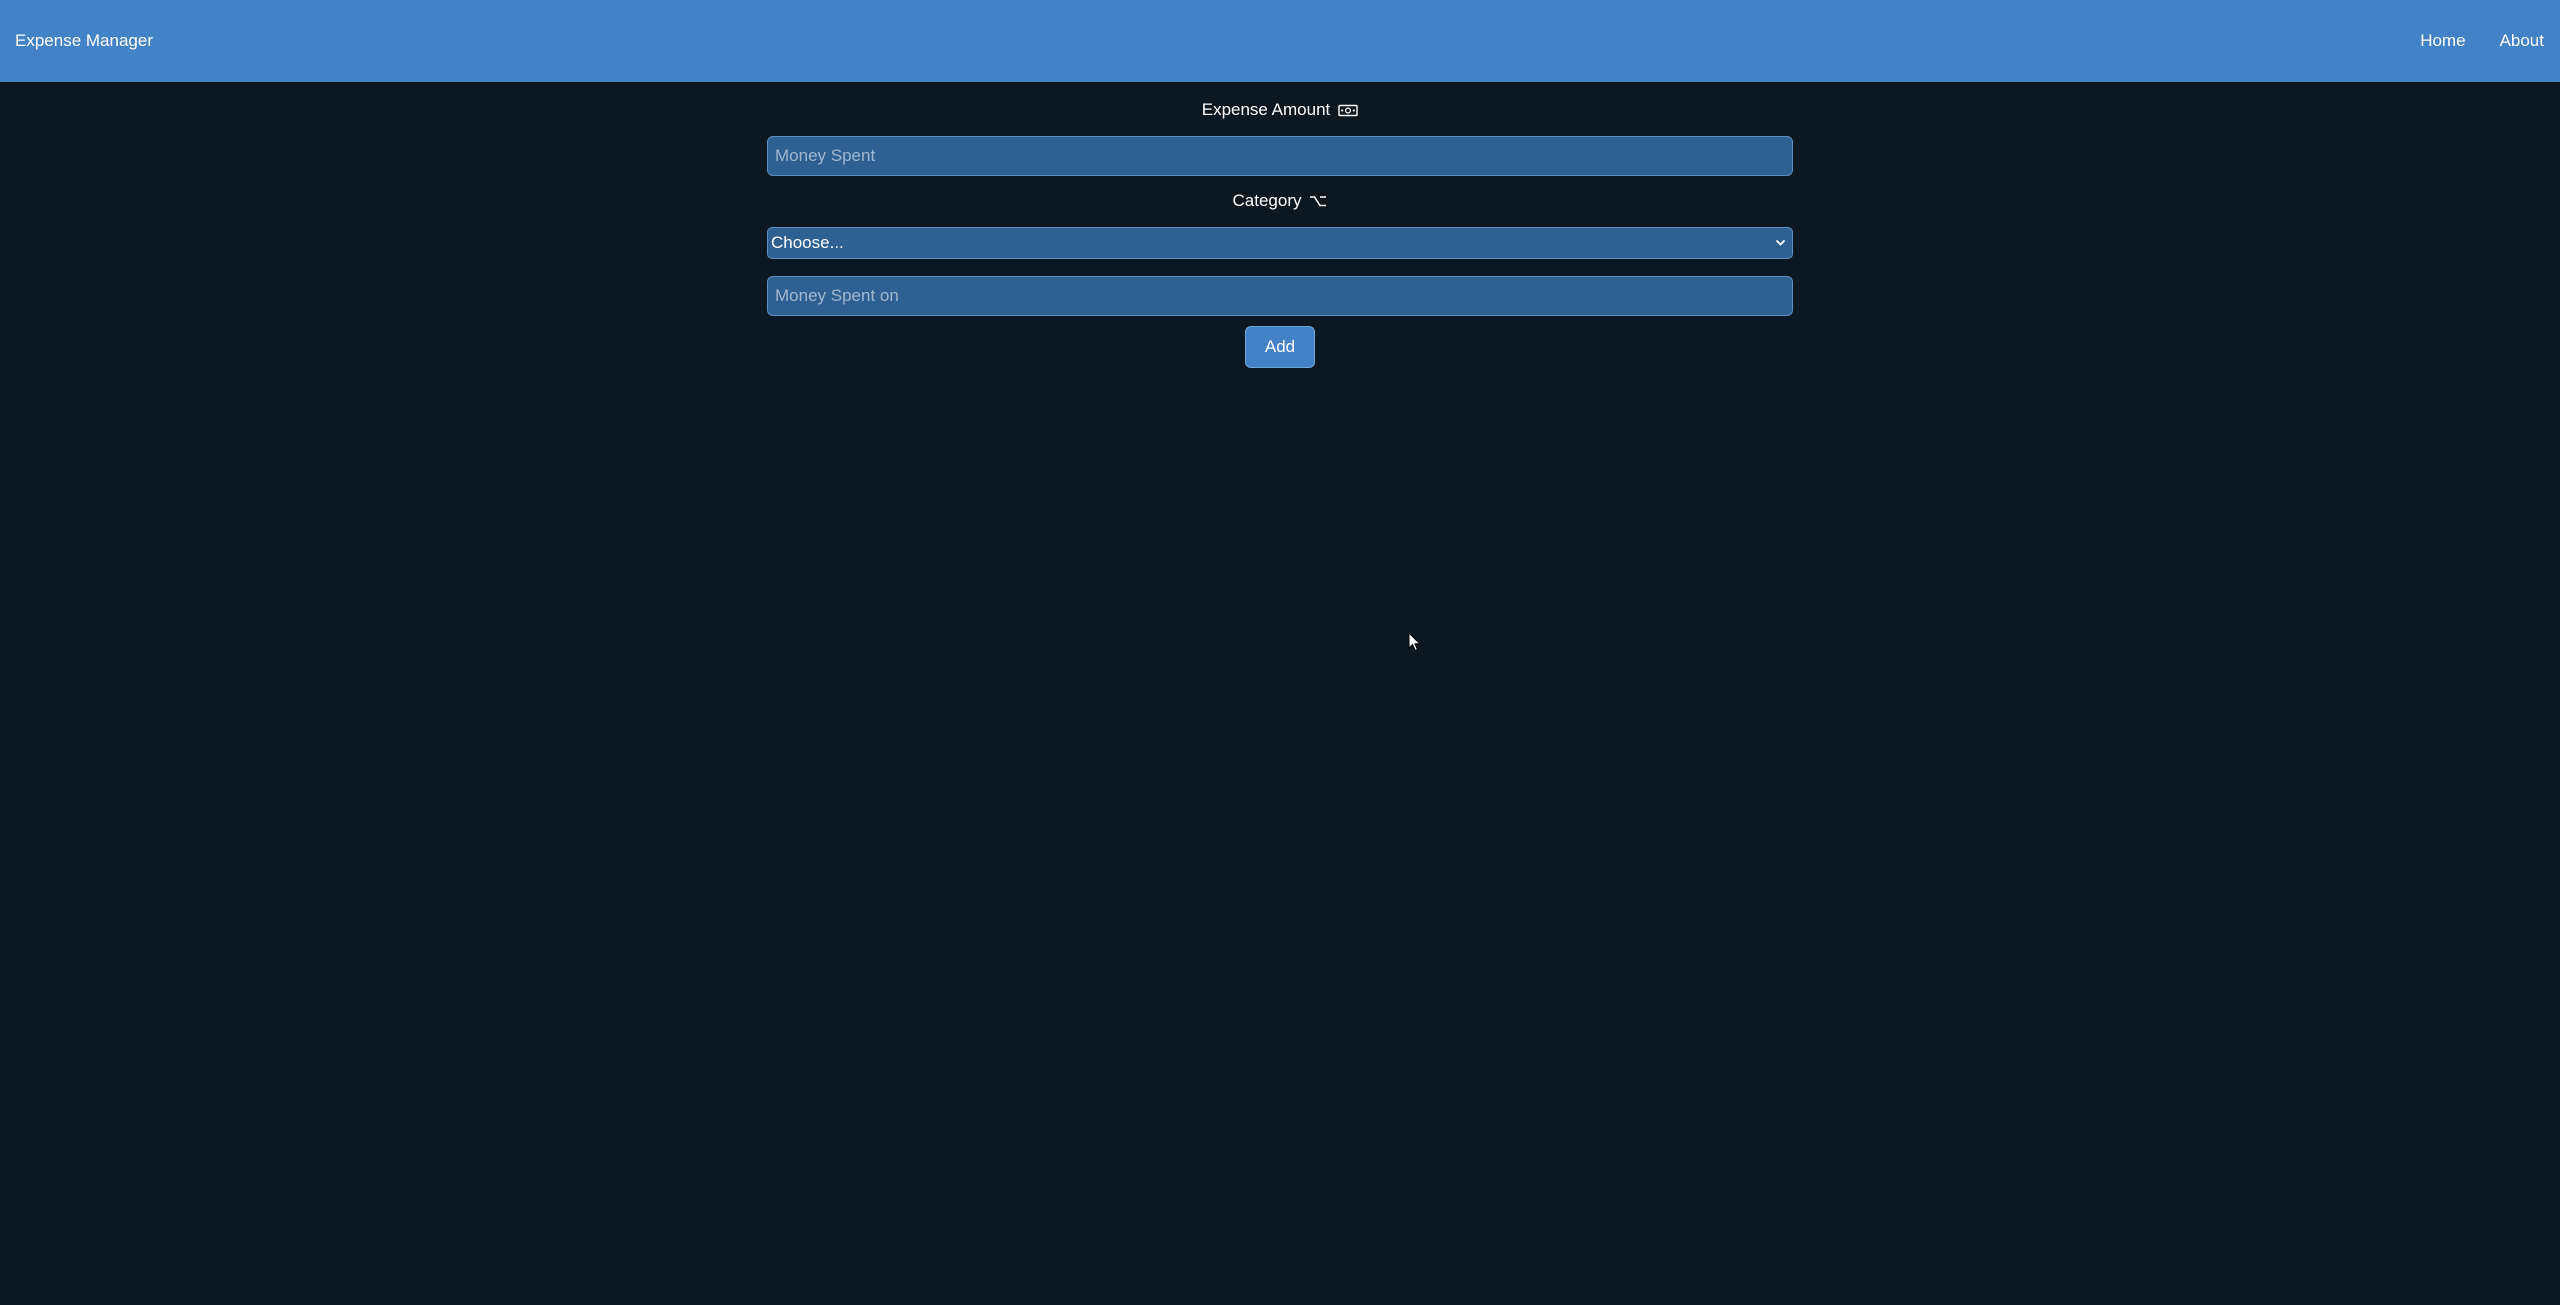  Describe the element at coordinates (837, 295) in the screenshot. I see `description-placeholder: Money Spent on` at that location.